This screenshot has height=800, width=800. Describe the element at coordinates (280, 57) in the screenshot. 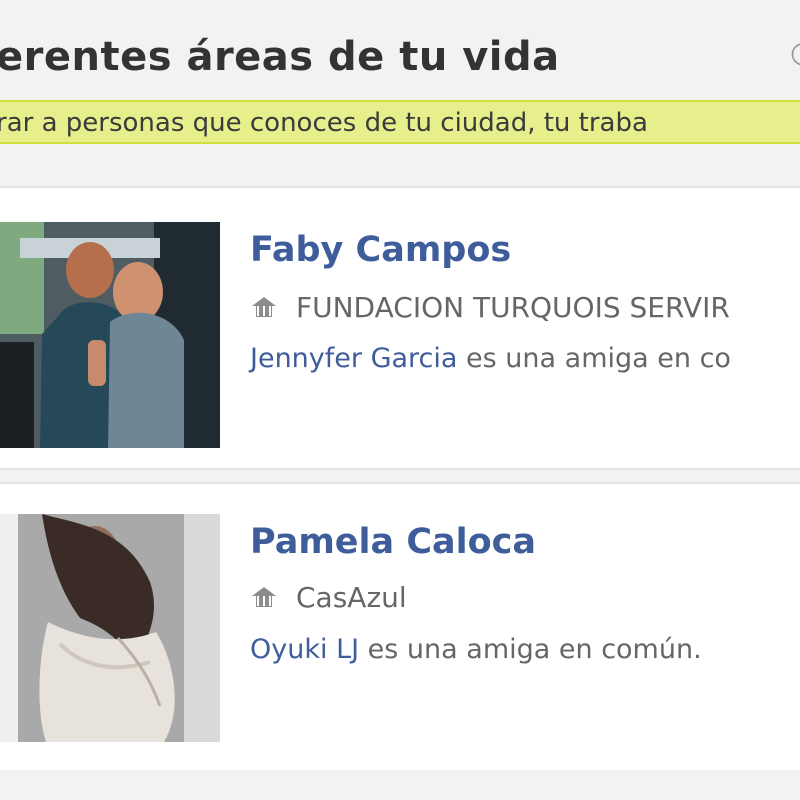

I see `page-title: erentes áreas de tu vida` at that location.